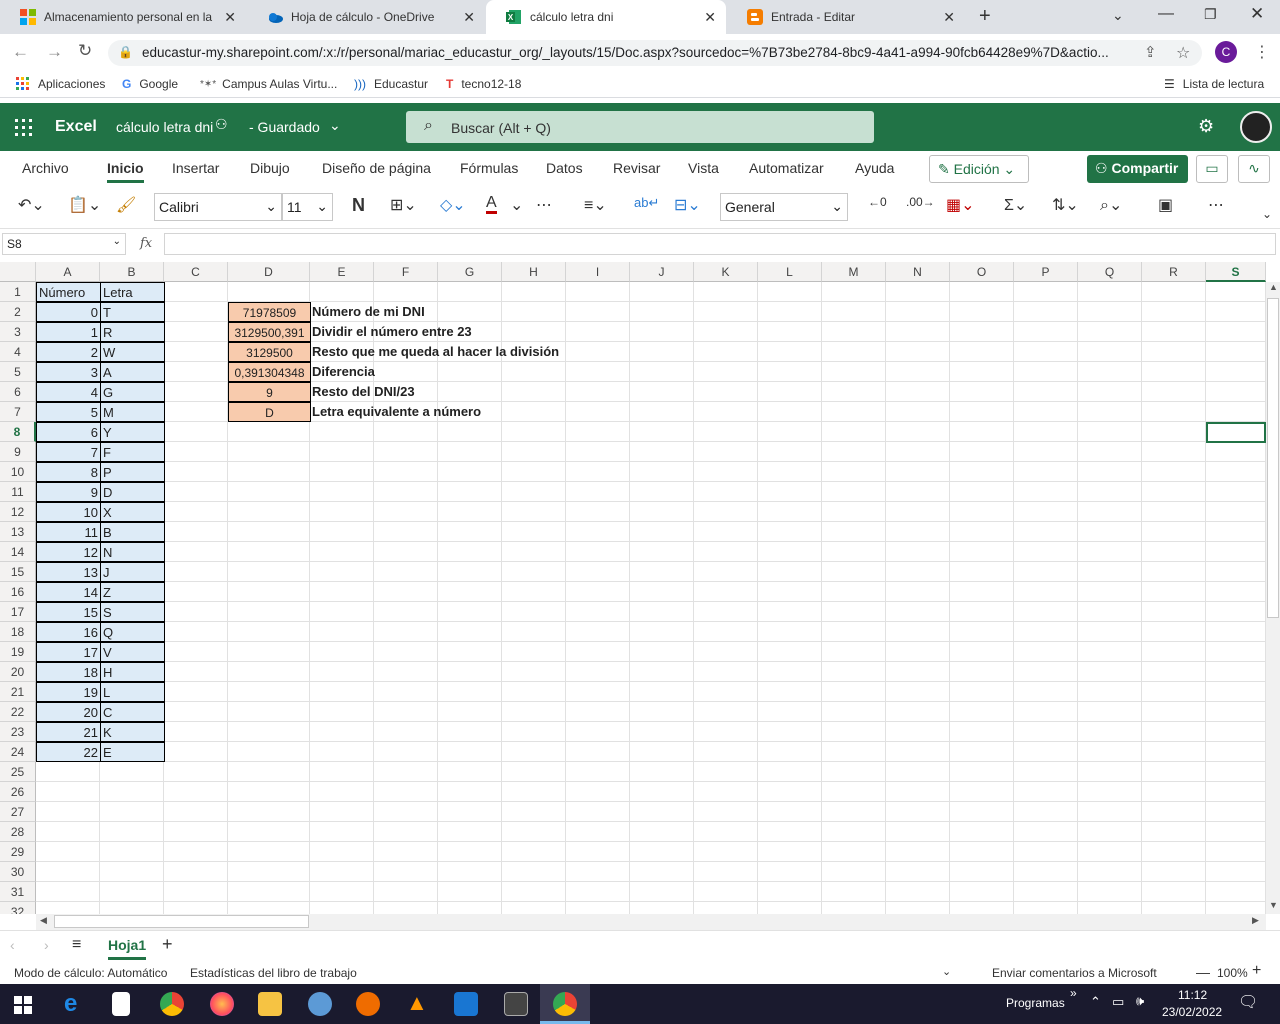 This screenshot has width=1280, height=1024. I want to click on row-header-2: 2, so click(18, 312).